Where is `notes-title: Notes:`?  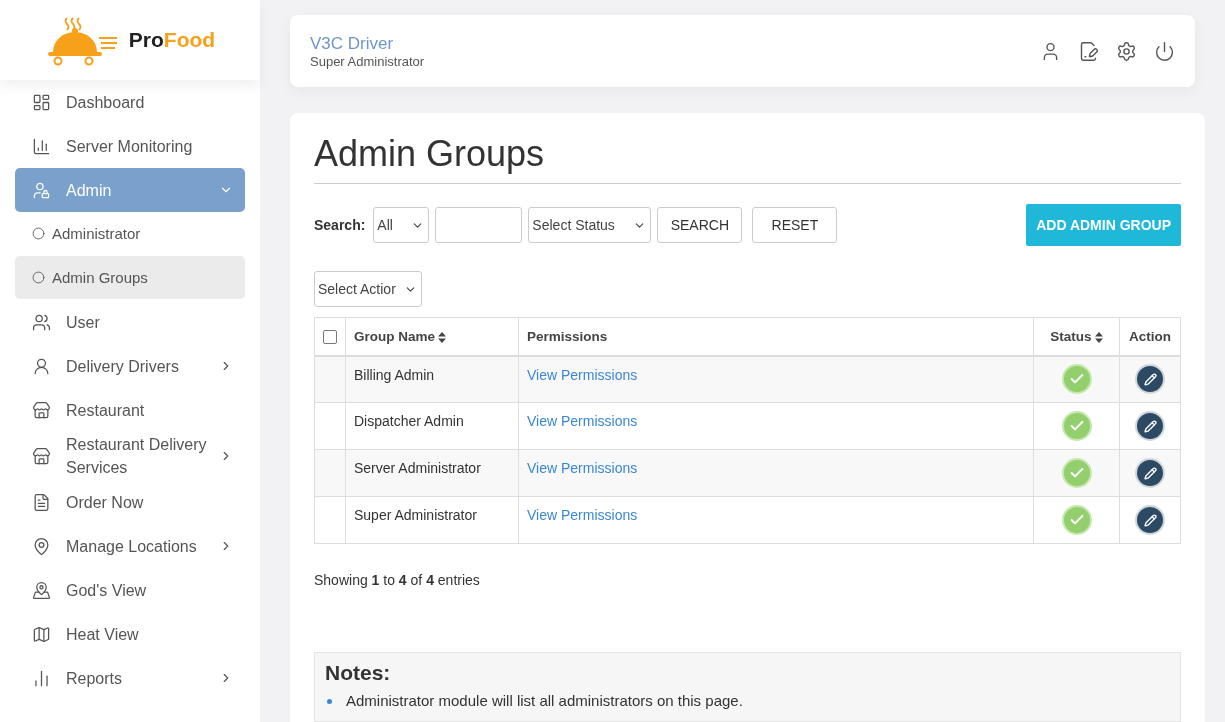 notes-title: Notes: is located at coordinates (358, 673).